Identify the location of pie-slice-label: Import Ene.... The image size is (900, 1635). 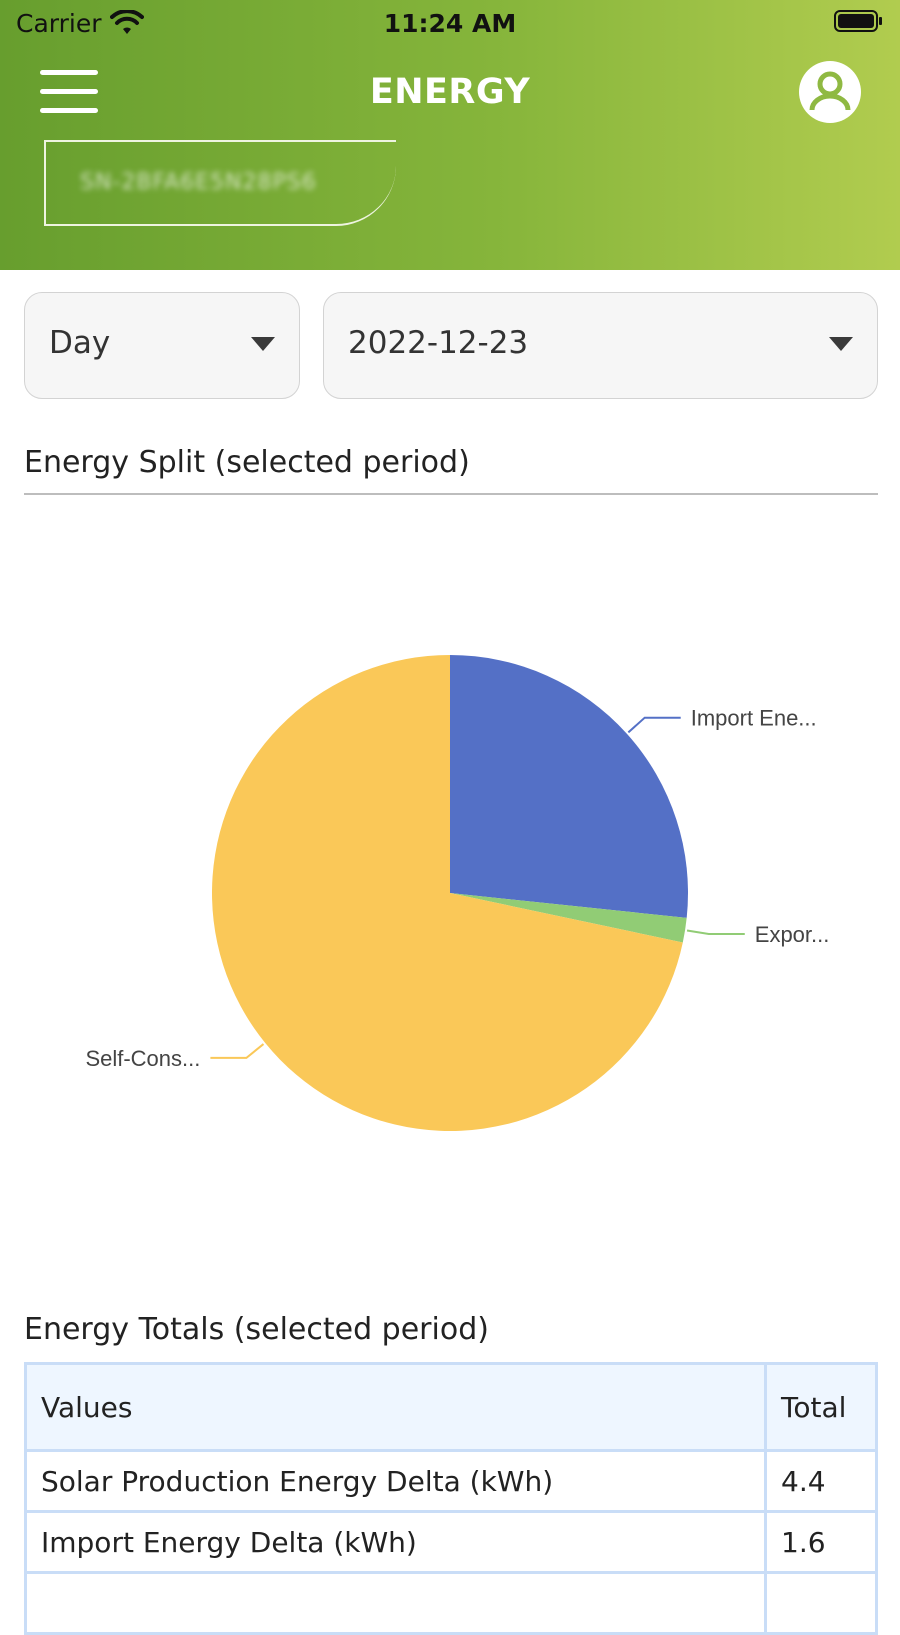
(754, 718).